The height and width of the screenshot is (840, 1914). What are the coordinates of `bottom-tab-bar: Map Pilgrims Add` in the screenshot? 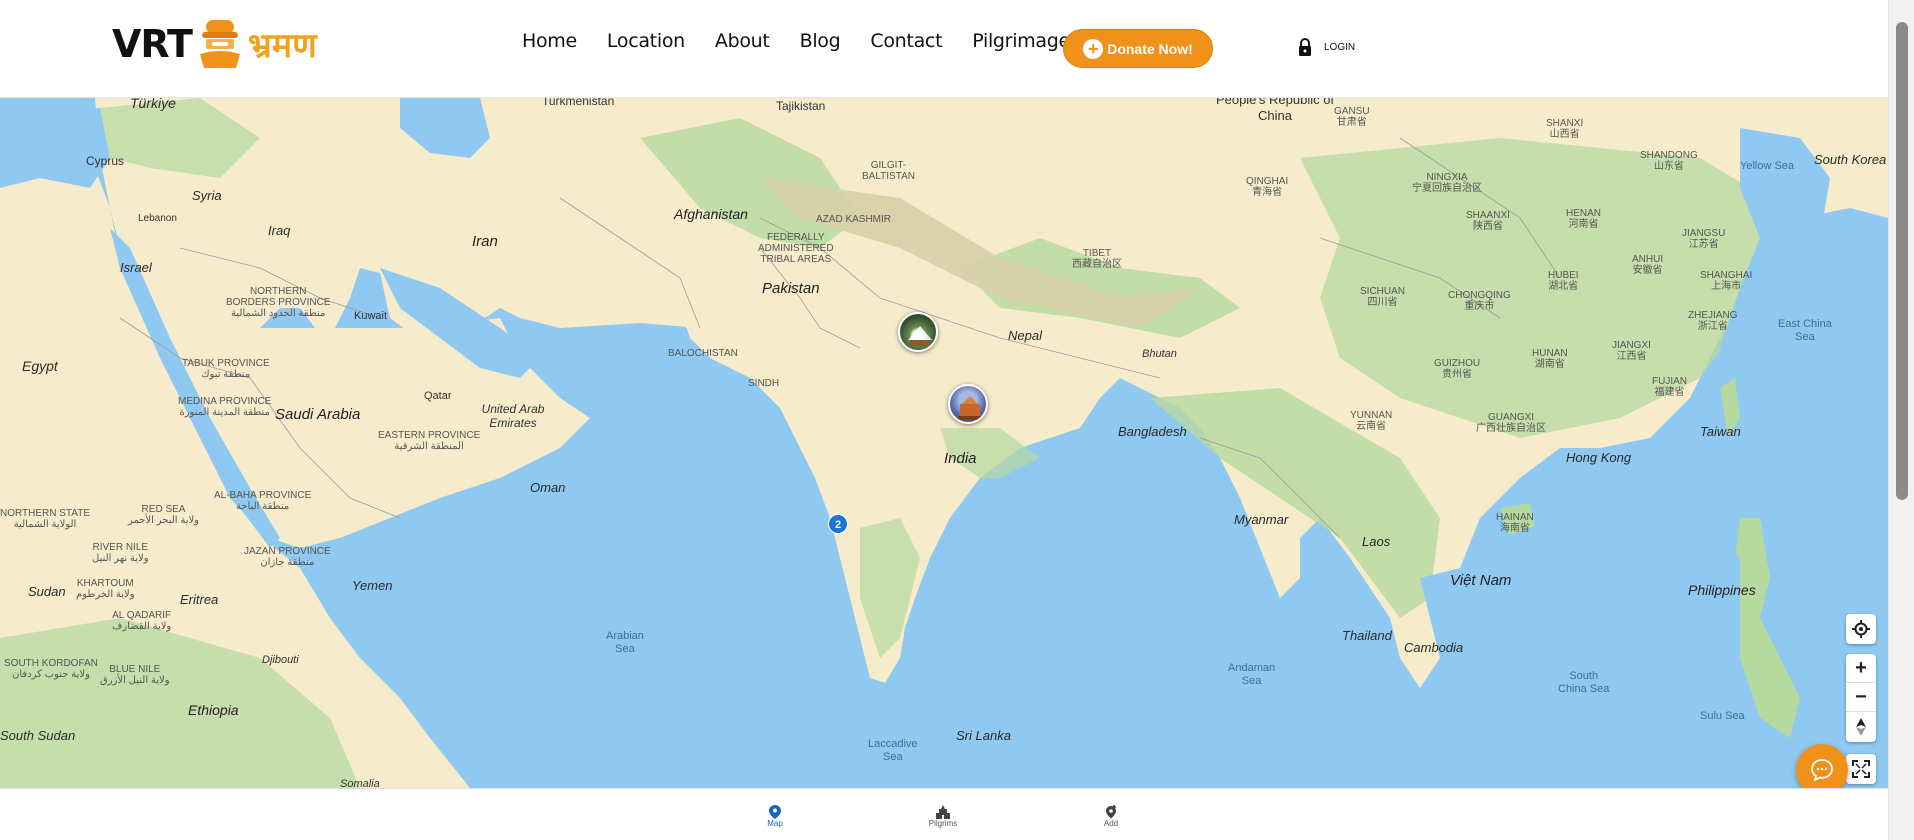 It's located at (944, 814).